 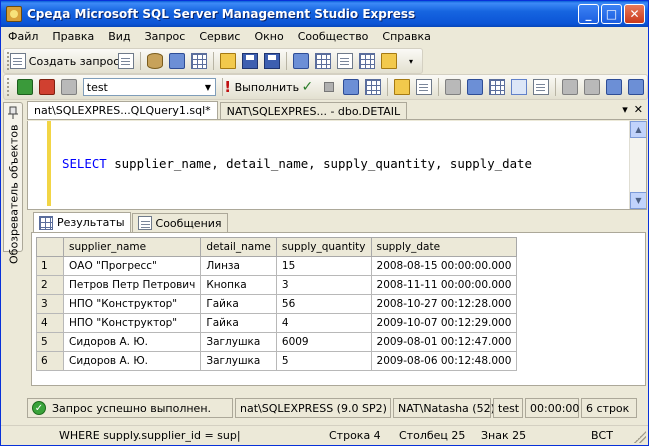 I want to click on client-stats-button, so click(x=497, y=87).